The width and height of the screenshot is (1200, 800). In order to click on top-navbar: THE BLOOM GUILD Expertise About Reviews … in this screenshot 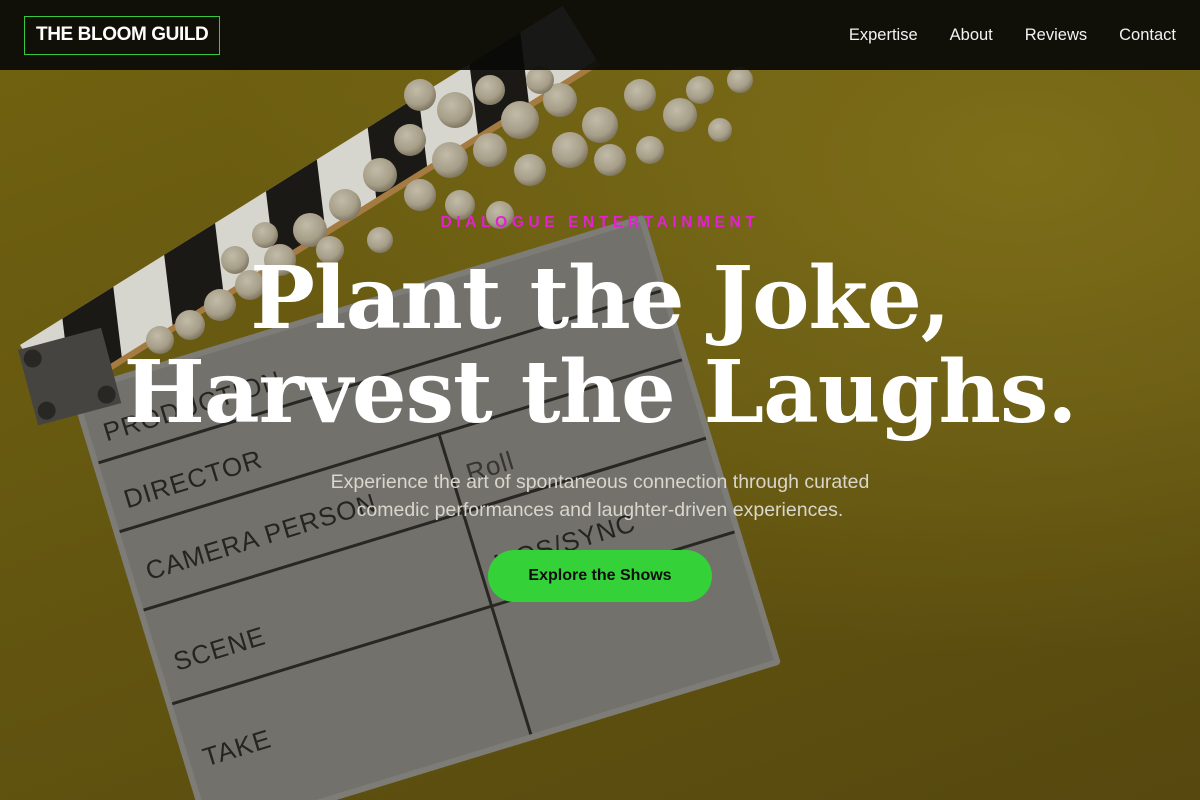, I will do `click(600, 35)`.